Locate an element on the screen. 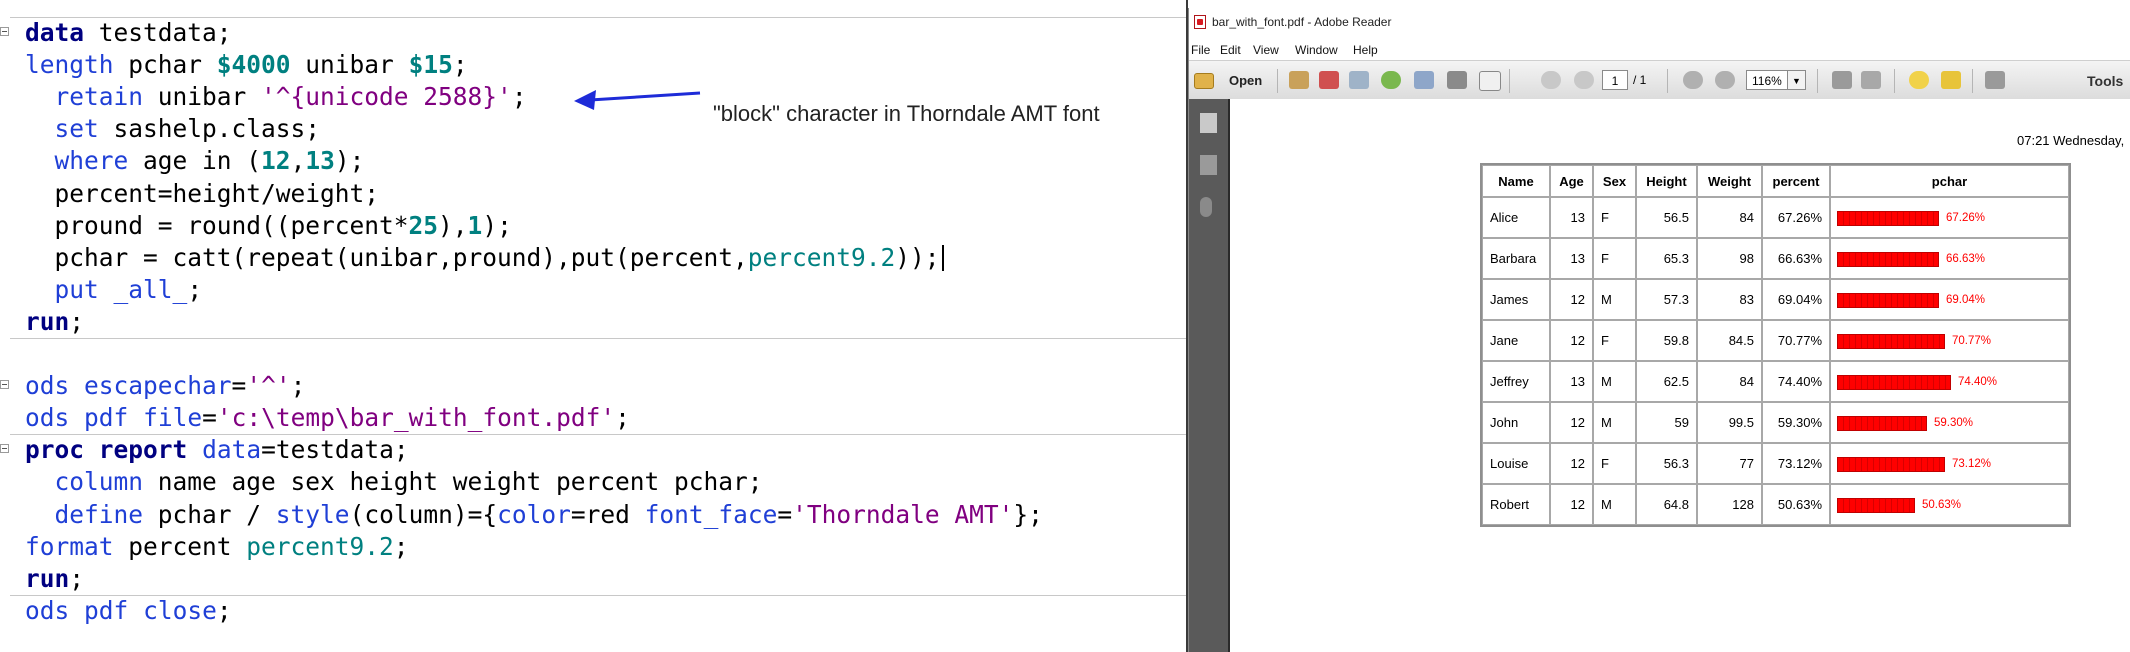 This screenshot has width=2130, height=652. percent-bar-label: 59.30% is located at coordinates (1954, 423).